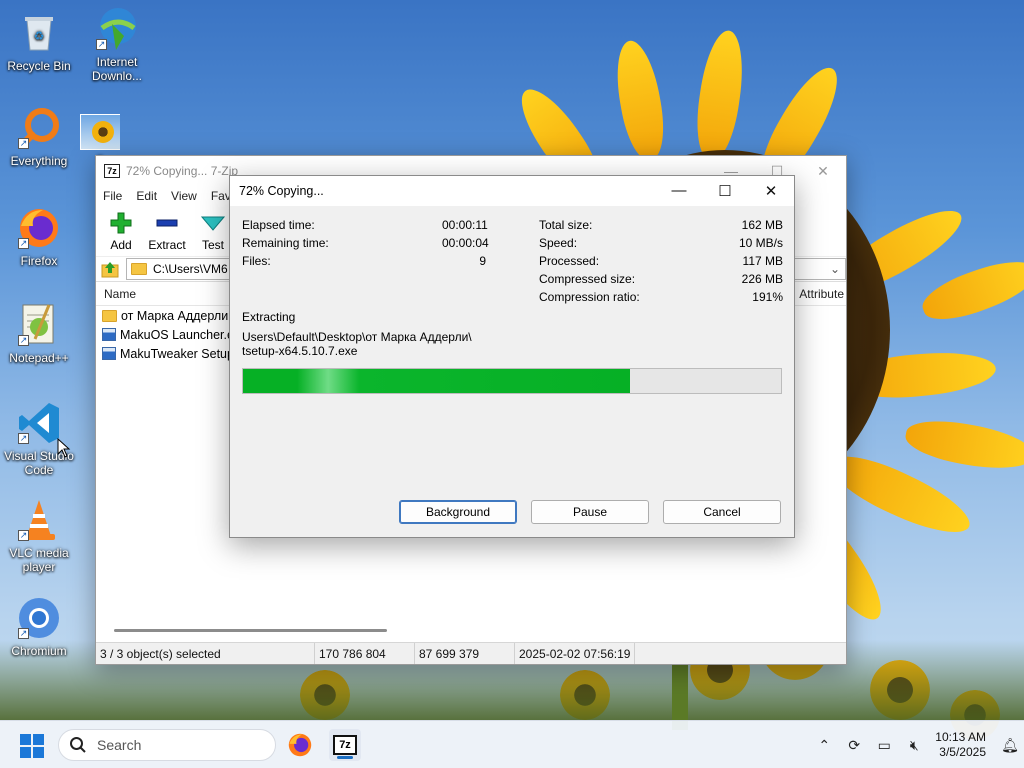 The image size is (1024, 768). Describe the element at coordinates (269, 317) in the screenshot. I see `operation-label: Extracting` at that location.